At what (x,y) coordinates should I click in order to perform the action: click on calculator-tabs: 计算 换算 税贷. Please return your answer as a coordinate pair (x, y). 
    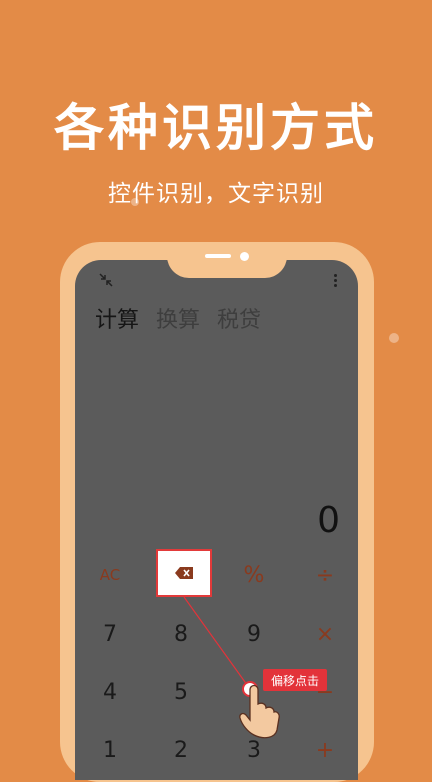
    Looking at the image, I should click on (183, 318).